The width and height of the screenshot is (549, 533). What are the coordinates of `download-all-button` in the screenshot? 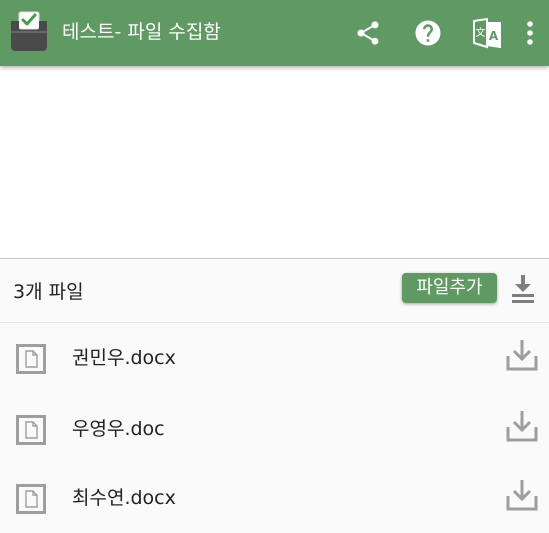 It's located at (523, 289).